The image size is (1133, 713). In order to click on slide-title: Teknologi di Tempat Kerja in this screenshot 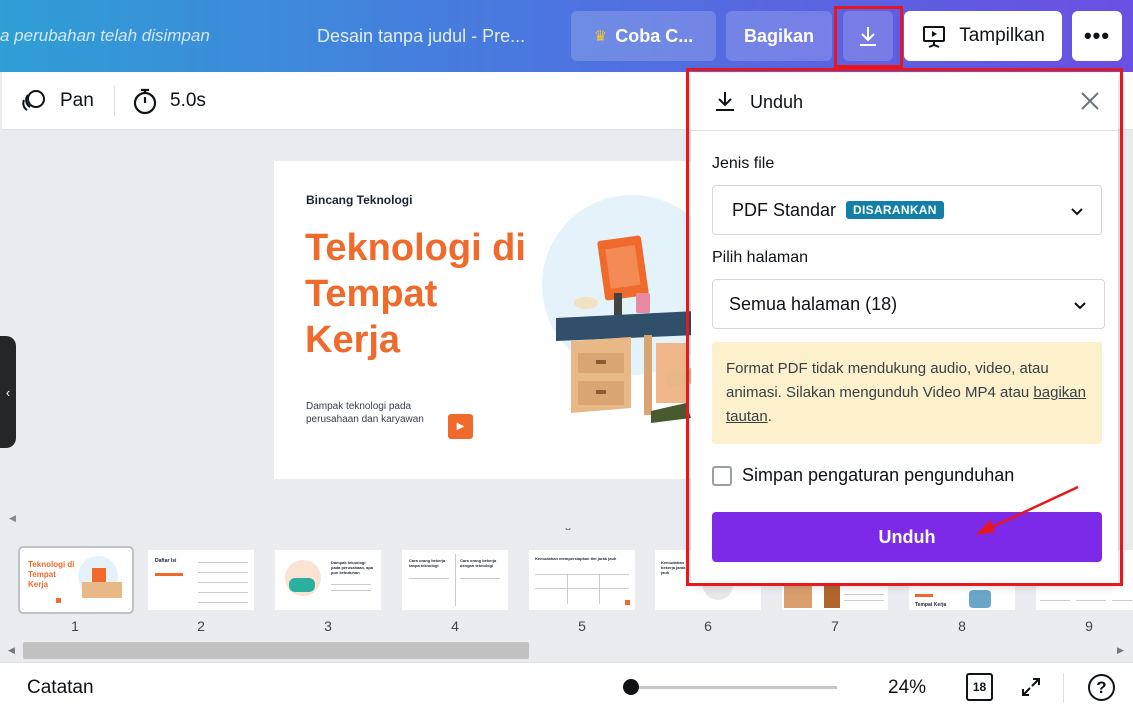, I will do `click(415, 294)`.